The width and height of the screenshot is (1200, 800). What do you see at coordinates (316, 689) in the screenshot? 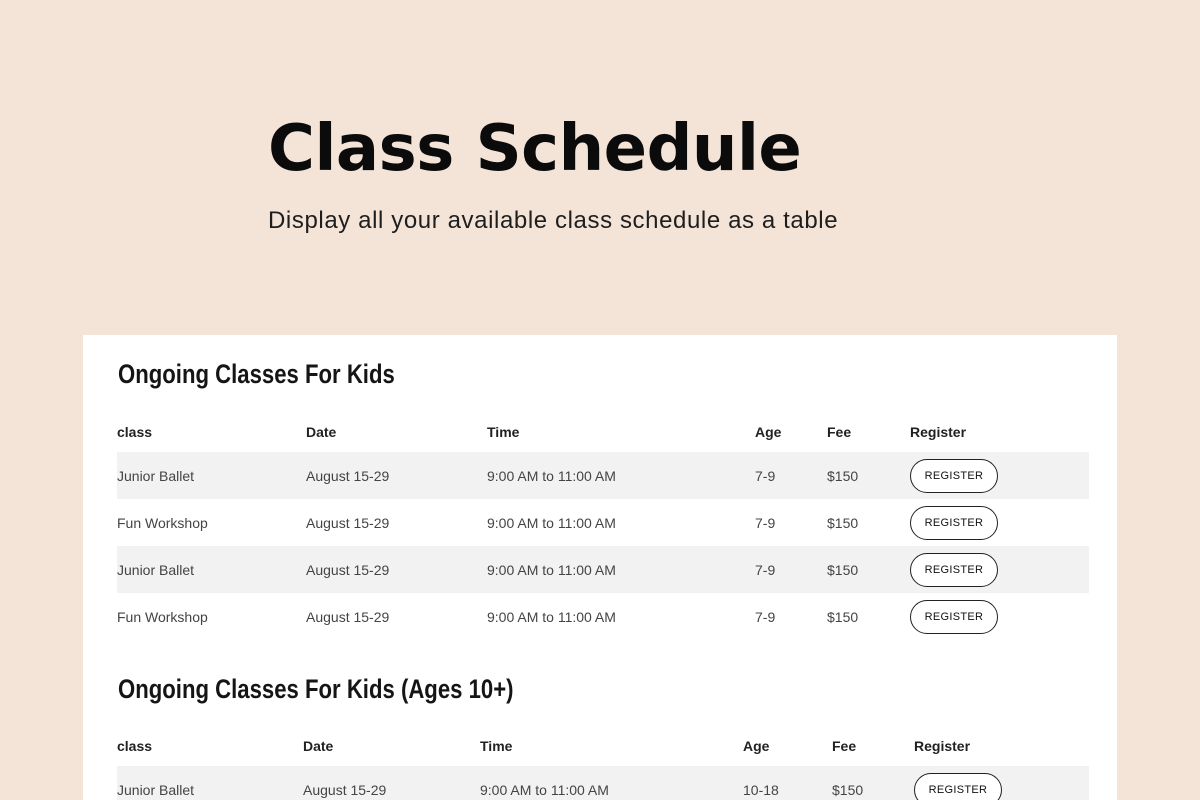
I see `section-title-kids-10plus: Ongoing Classes For Kids (Ages 10+)` at bounding box center [316, 689].